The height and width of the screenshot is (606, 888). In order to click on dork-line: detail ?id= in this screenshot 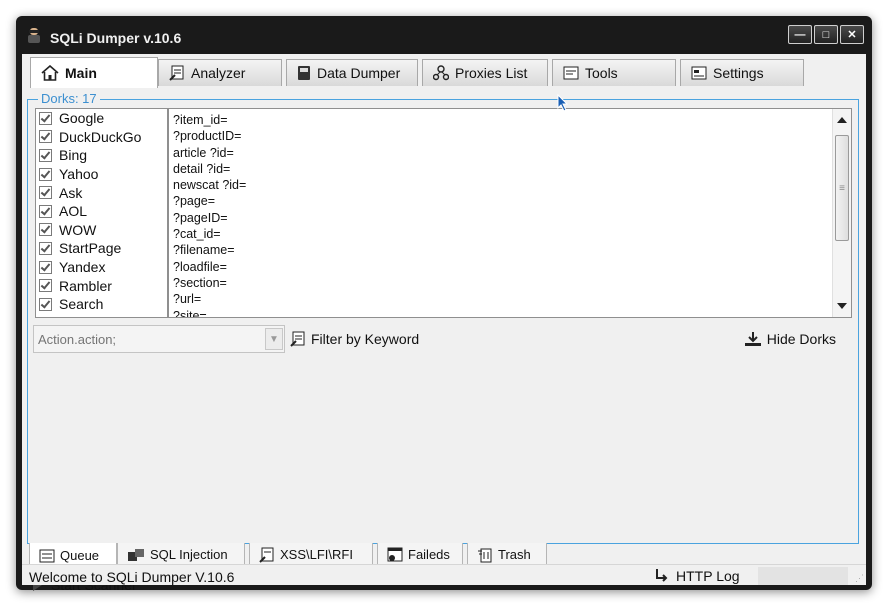, I will do `click(202, 168)`.